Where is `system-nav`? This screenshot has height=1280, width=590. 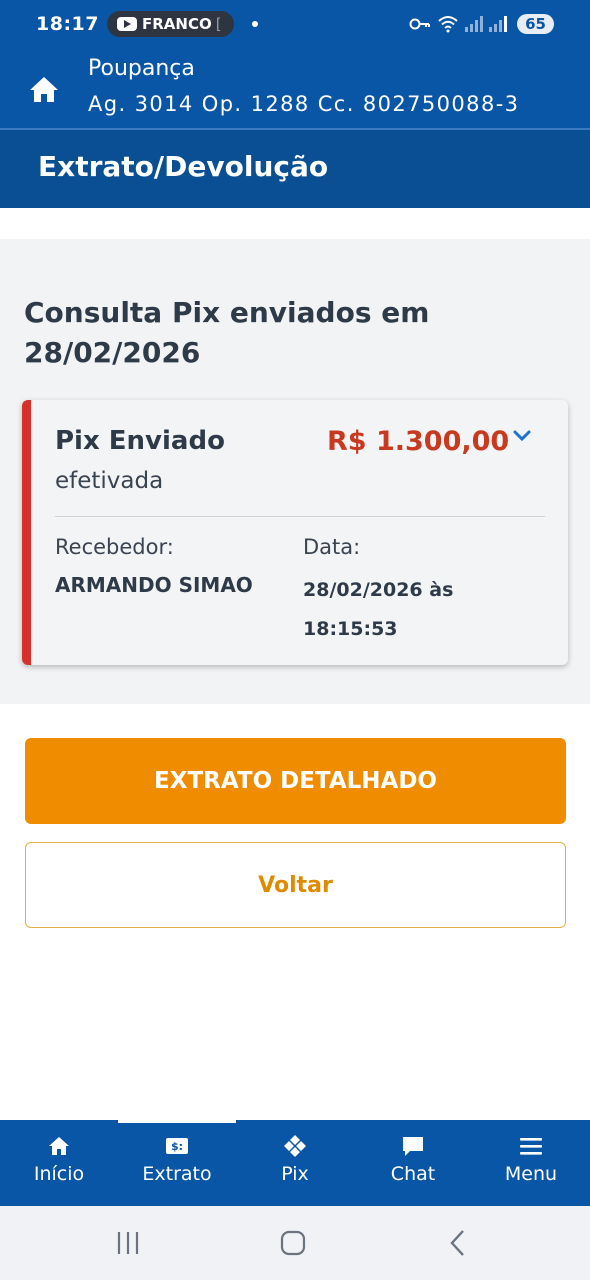 system-nav is located at coordinates (295, 1243).